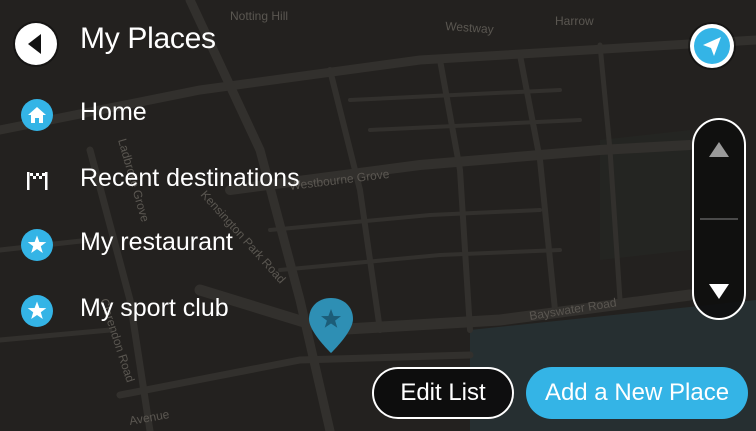 The width and height of the screenshot is (756, 431). What do you see at coordinates (38, 181) in the screenshot?
I see `checkered-flag-icon` at bounding box center [38, 181].